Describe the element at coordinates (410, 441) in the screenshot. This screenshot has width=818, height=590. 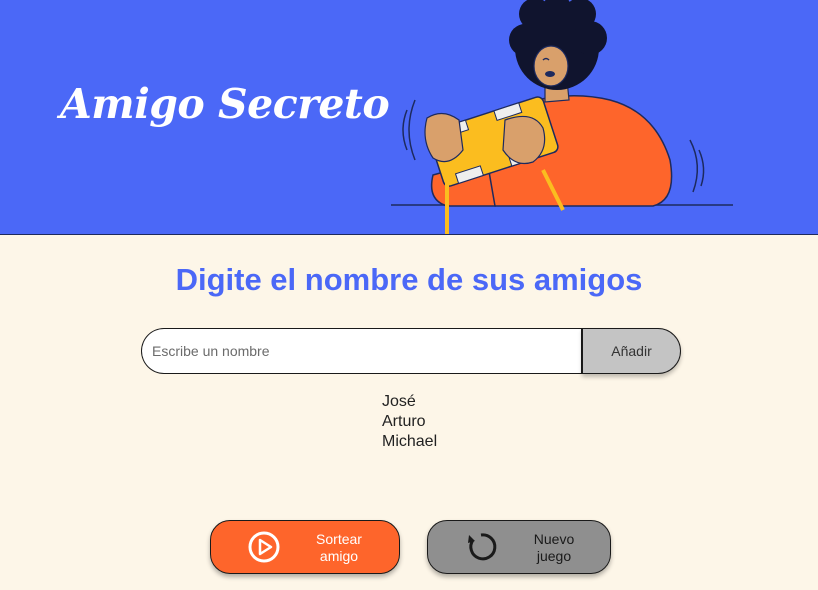
I see `list-item: Michael` at that location.